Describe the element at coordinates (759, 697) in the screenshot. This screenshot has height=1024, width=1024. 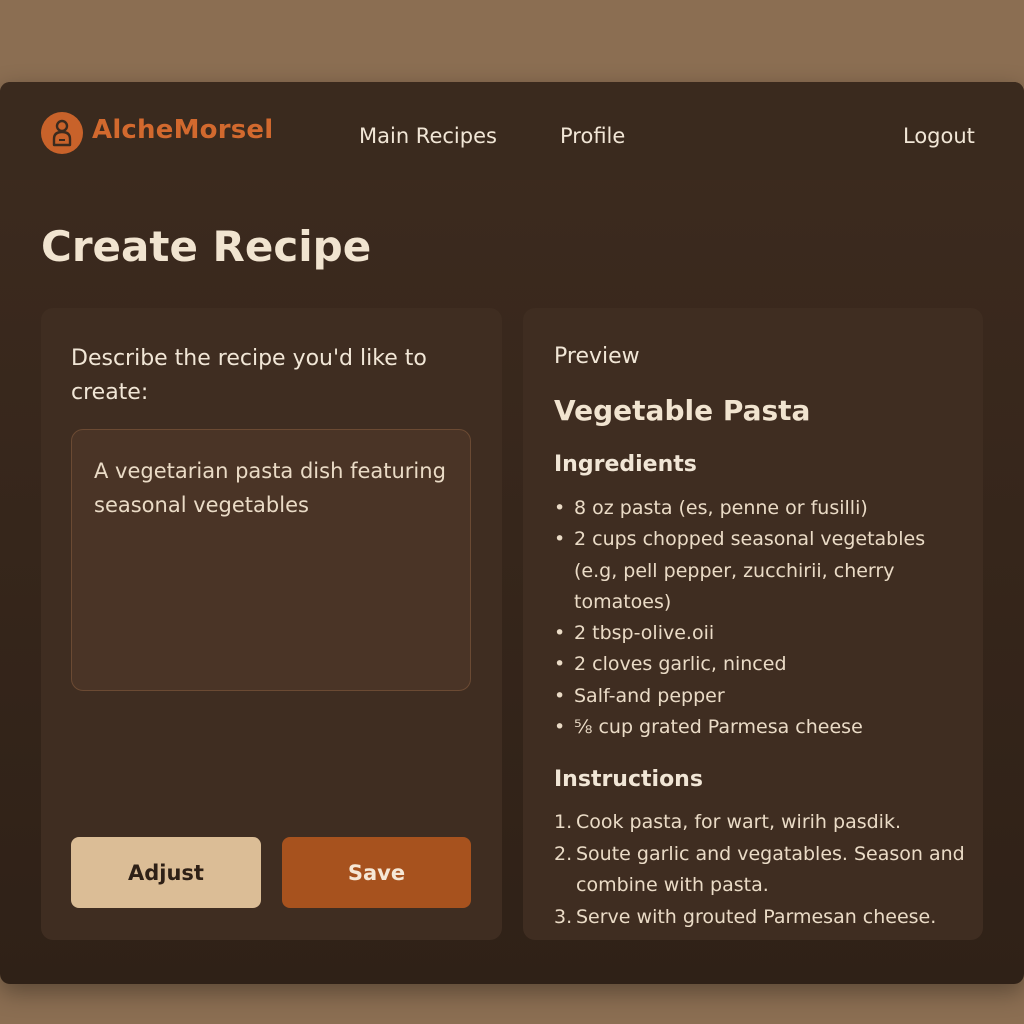
I see `ingredient-item: Salf-and pepper` at that location.